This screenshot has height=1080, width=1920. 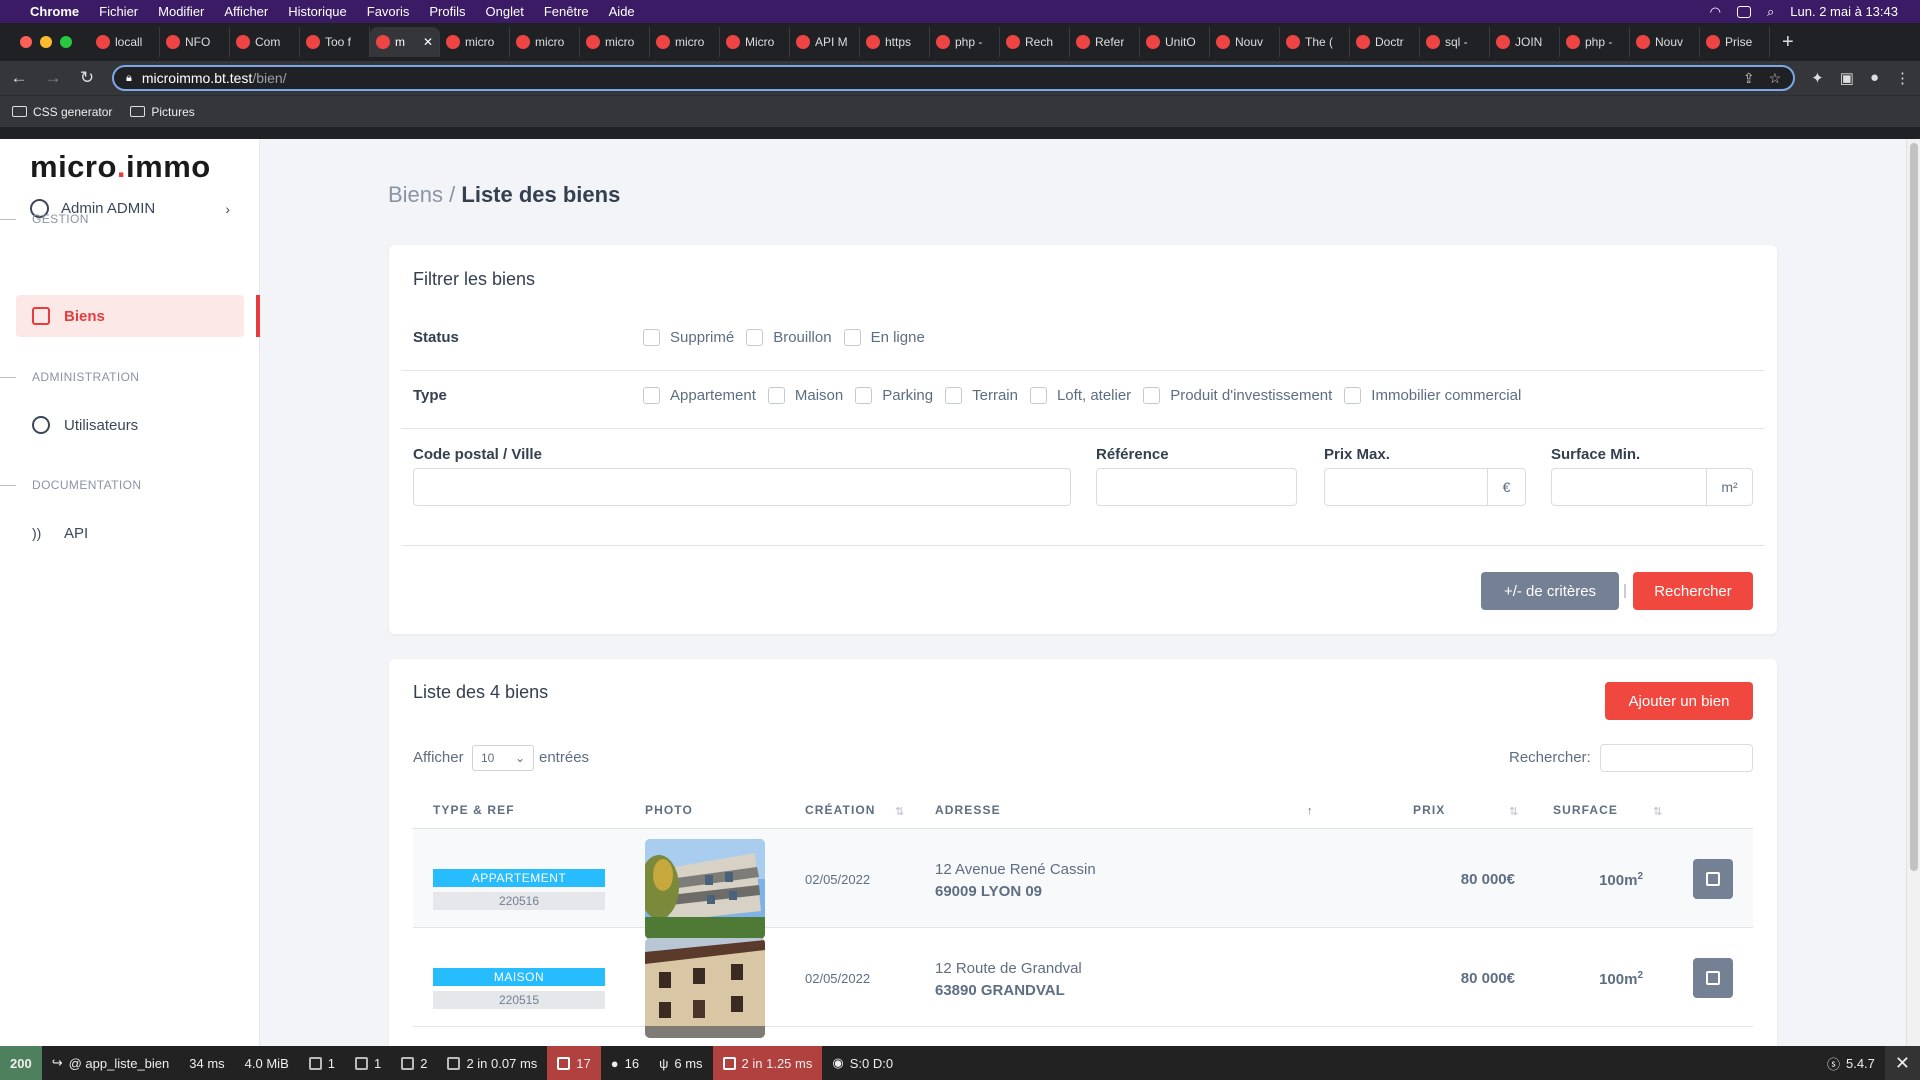 What do you see at coordinates (335, 42) in the screenshot?
I see `browser-tab: Too f` at bounding box center [335, 42].